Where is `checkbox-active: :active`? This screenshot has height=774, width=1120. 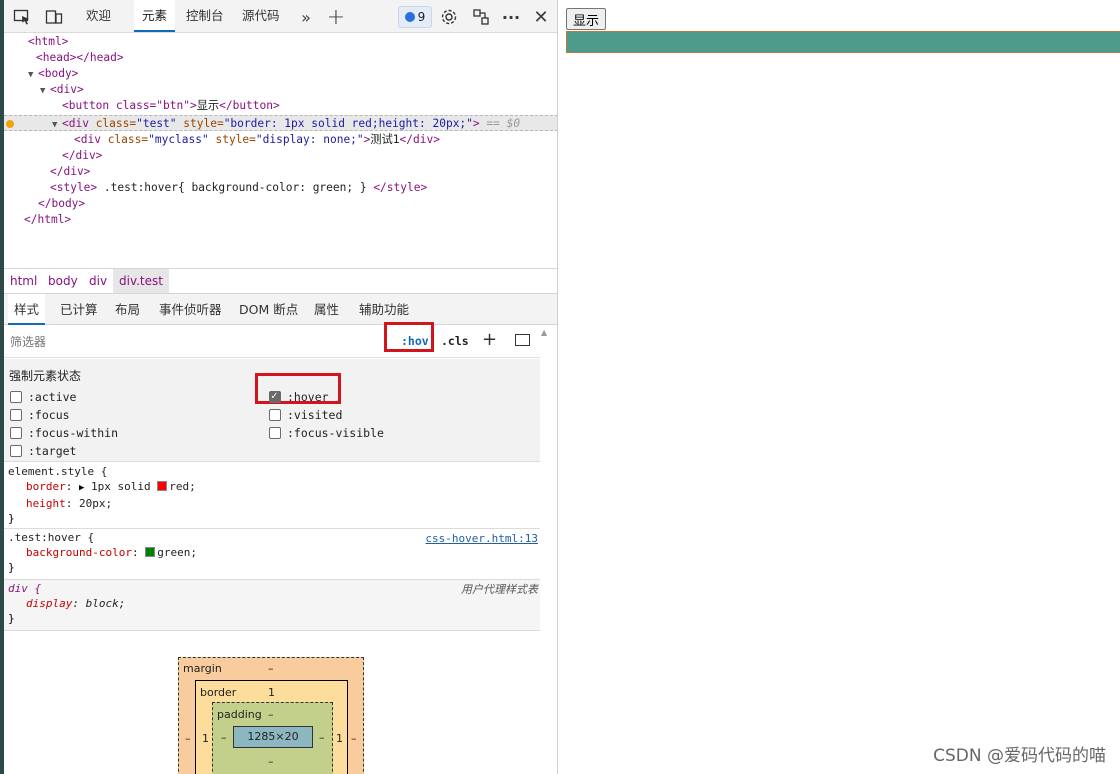
checkbox-active: :active is located at coordinates (43, 397).